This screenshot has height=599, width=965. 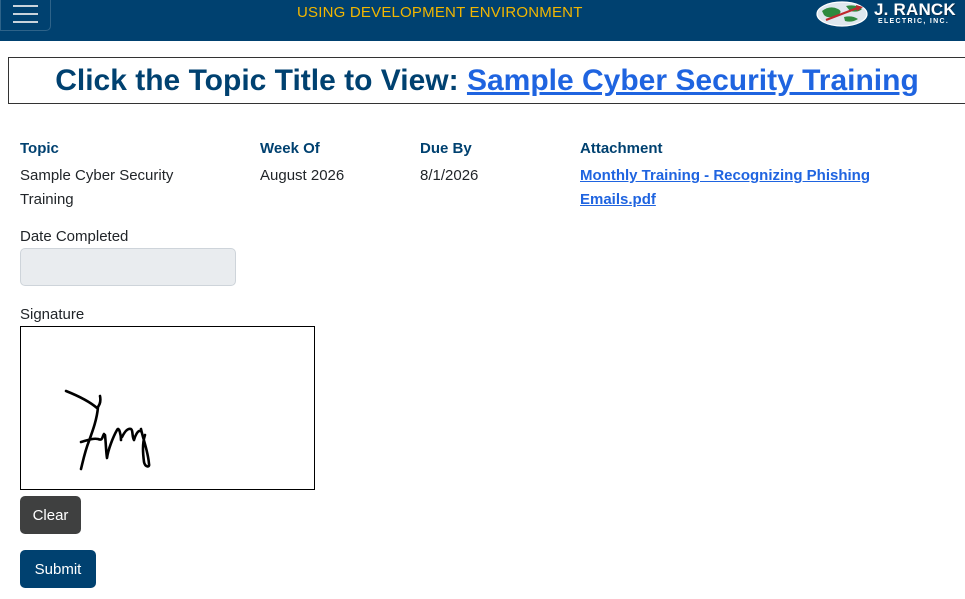 I want to click on attachment-column-label: Attachment, so click(x=621, y=148).